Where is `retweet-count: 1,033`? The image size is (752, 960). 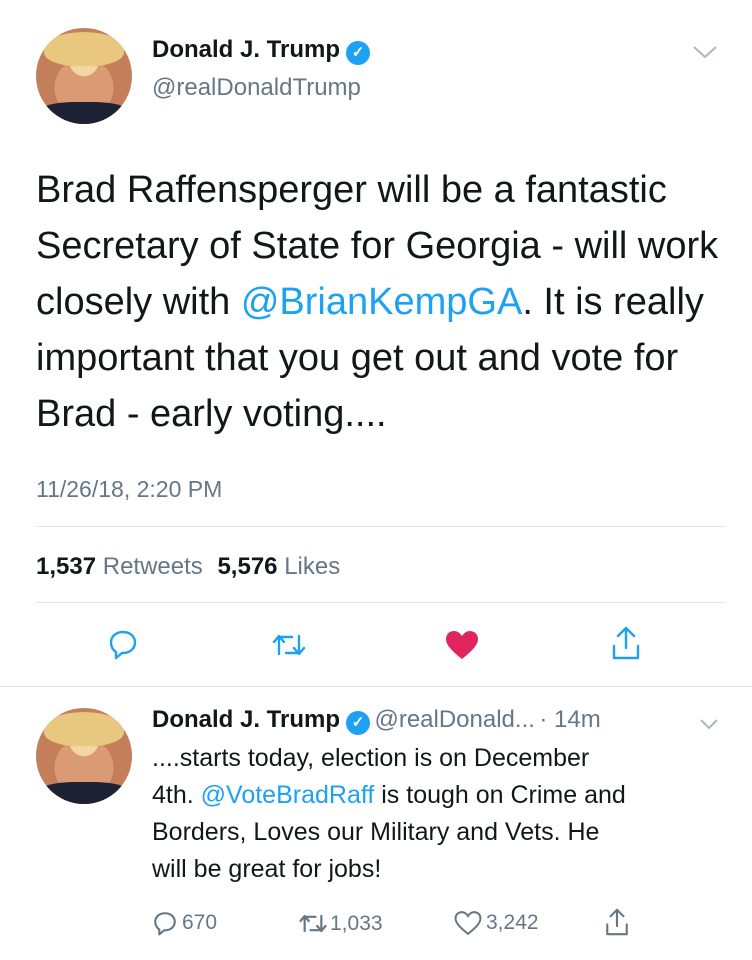
retweet-count: 1,033 is located at coordinates (356, 923).